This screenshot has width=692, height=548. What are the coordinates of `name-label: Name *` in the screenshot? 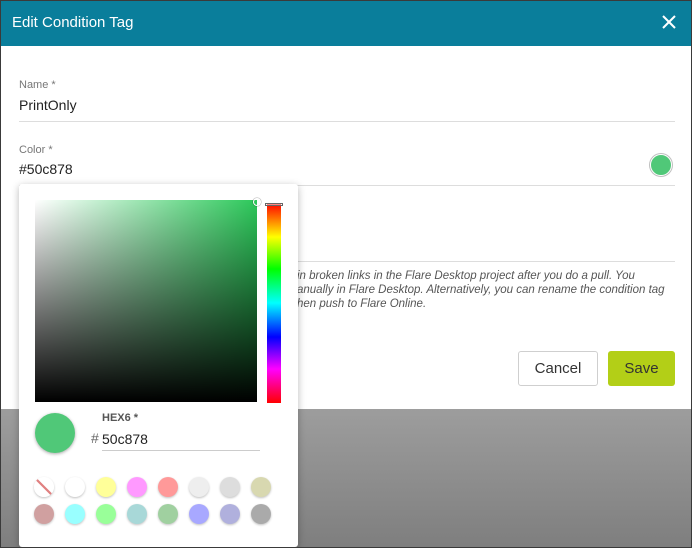 It's located at (37, 85).